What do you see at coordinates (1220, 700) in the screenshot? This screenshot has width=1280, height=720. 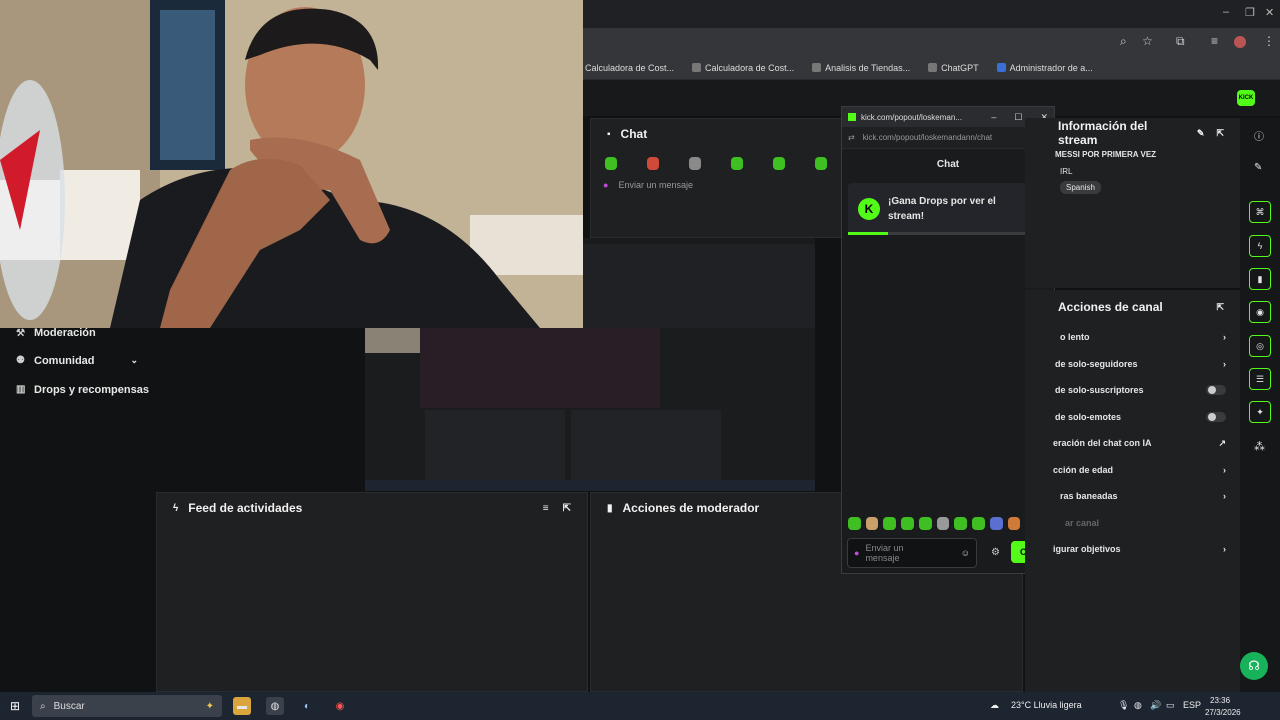 I see `clock-time: 23:36` at bounding box center [1220, 700].